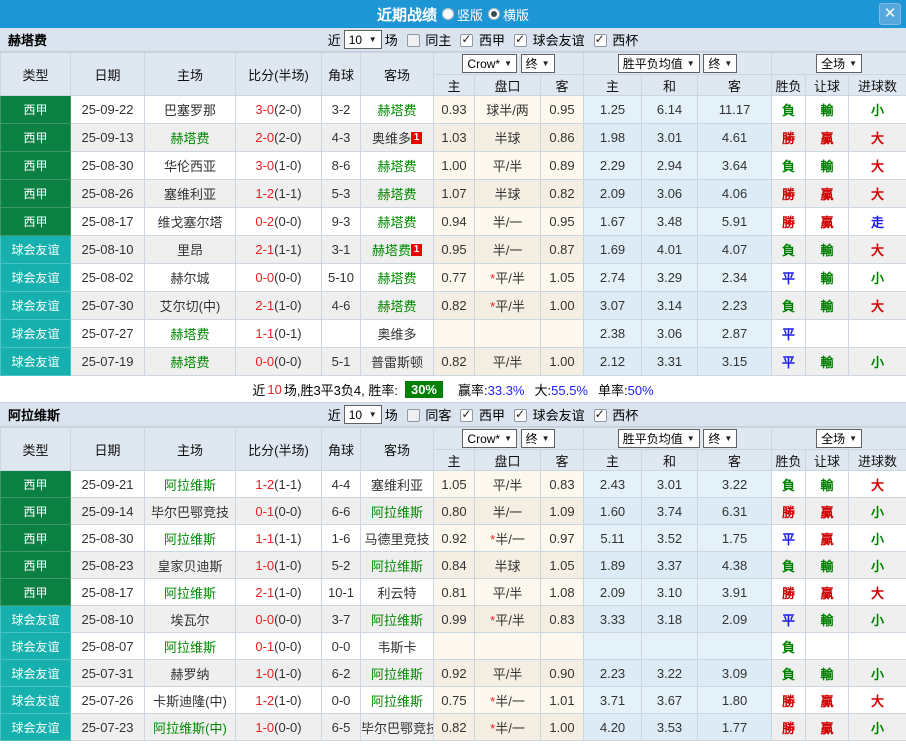 The width and height of the screenshot is (906, 750). Describe the element at coordinates (613, 619) in the screenshot. I see `avg-win: 3.33` at that location.